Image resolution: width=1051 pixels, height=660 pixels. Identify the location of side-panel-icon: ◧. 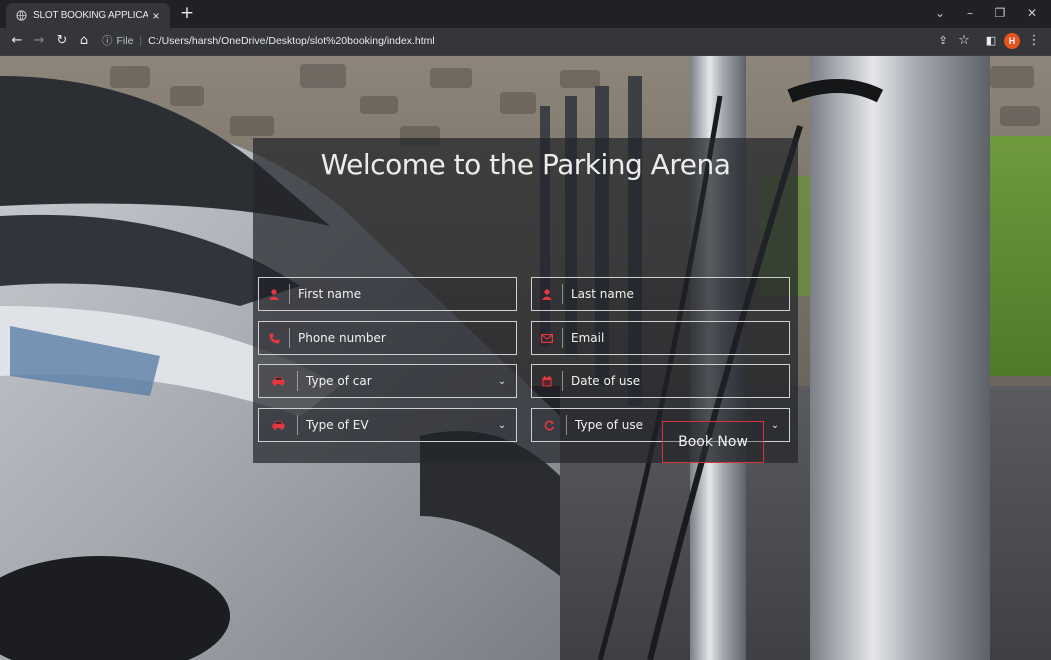
(991, 41).